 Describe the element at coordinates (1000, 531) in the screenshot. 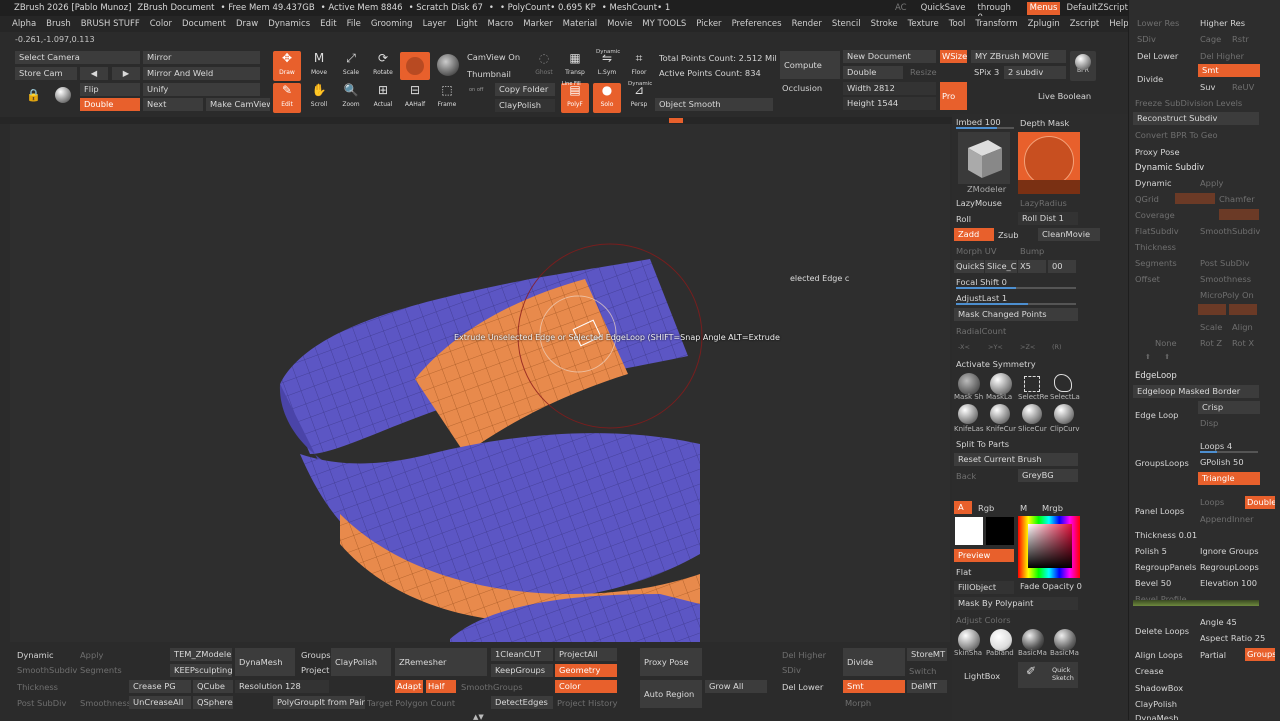

I see `secondary-color-swatch` at that location.